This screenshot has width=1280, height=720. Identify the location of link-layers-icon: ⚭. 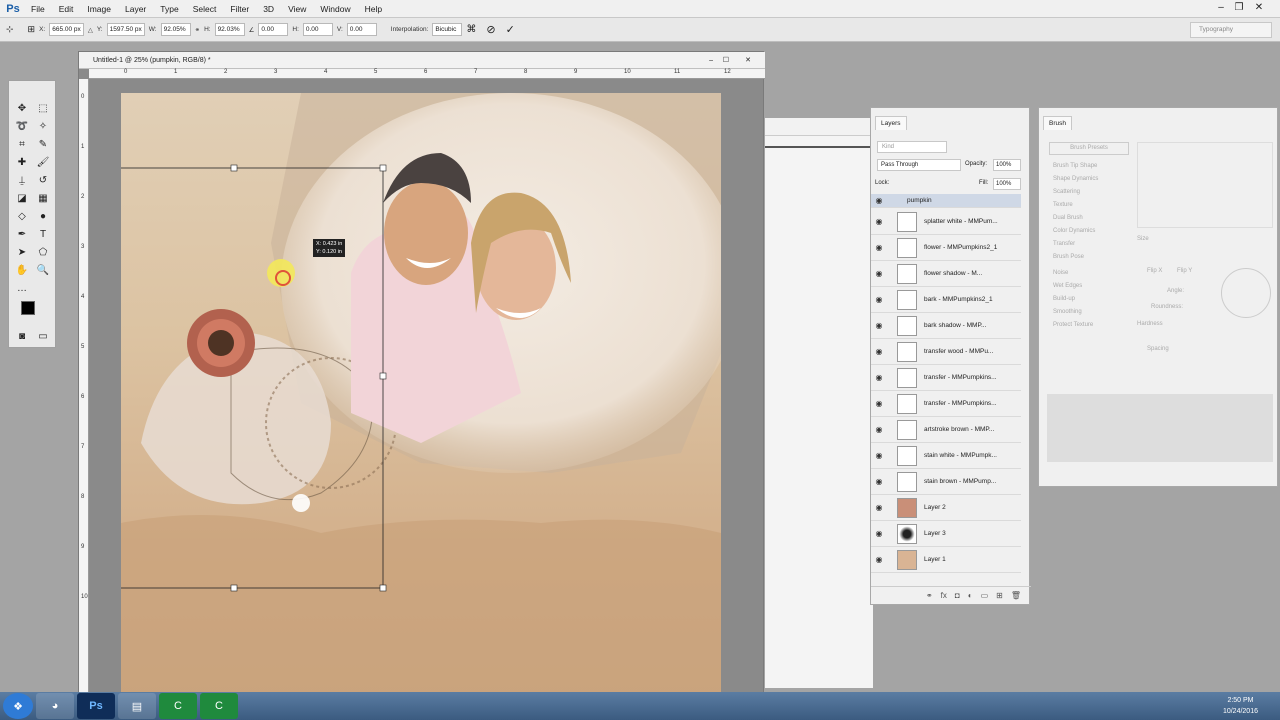
(929, 595).